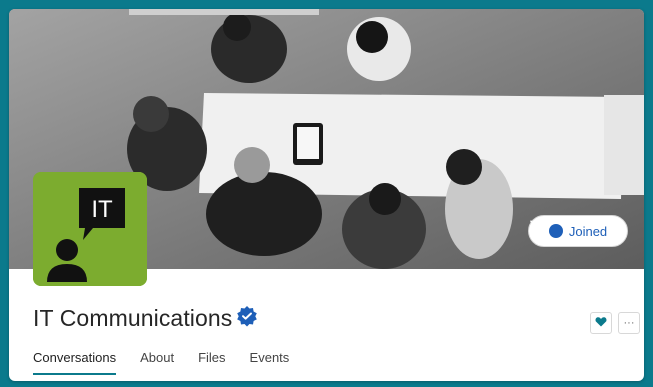 The image size is (653, 387). Describe the element at coordinates (247, 318) in the screenshot. I see `verified-badge-icon` at that location.